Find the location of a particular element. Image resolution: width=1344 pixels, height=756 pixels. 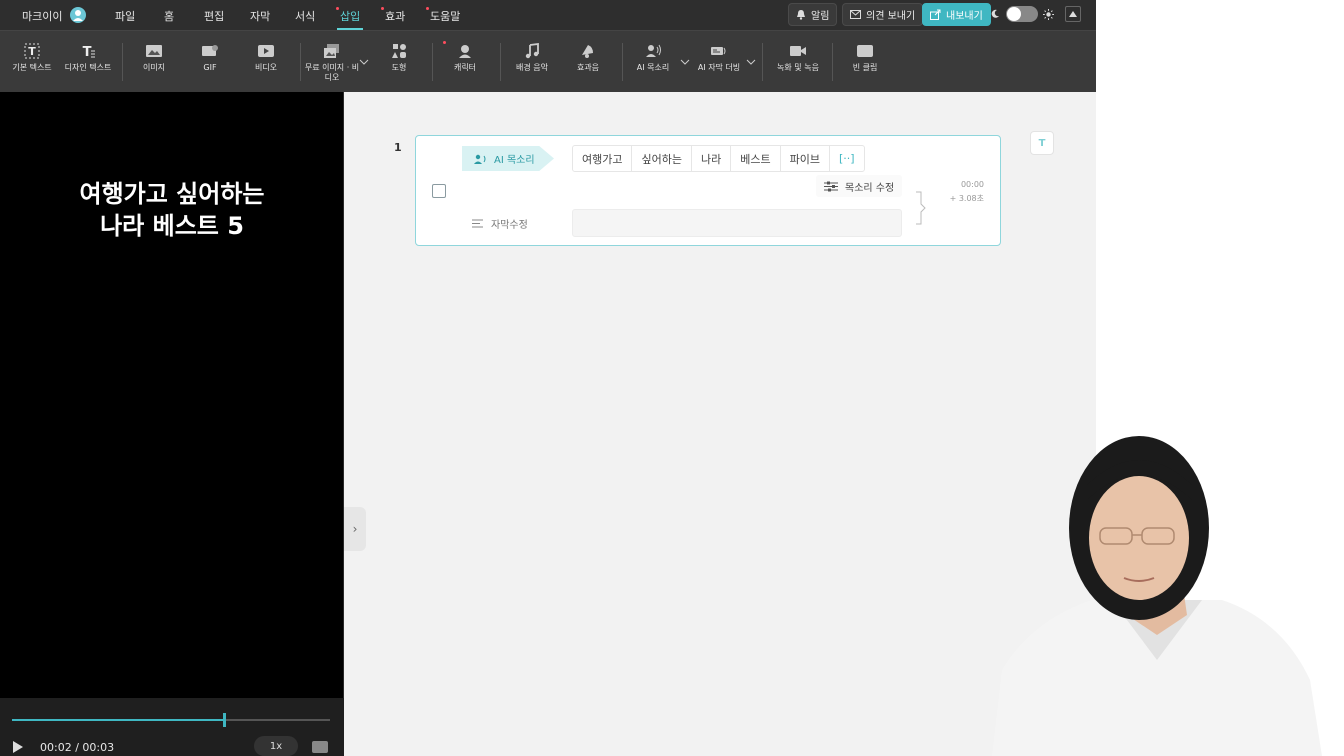

title-line-2: 나라 베스트 5 is located at coordinates (172, 226).